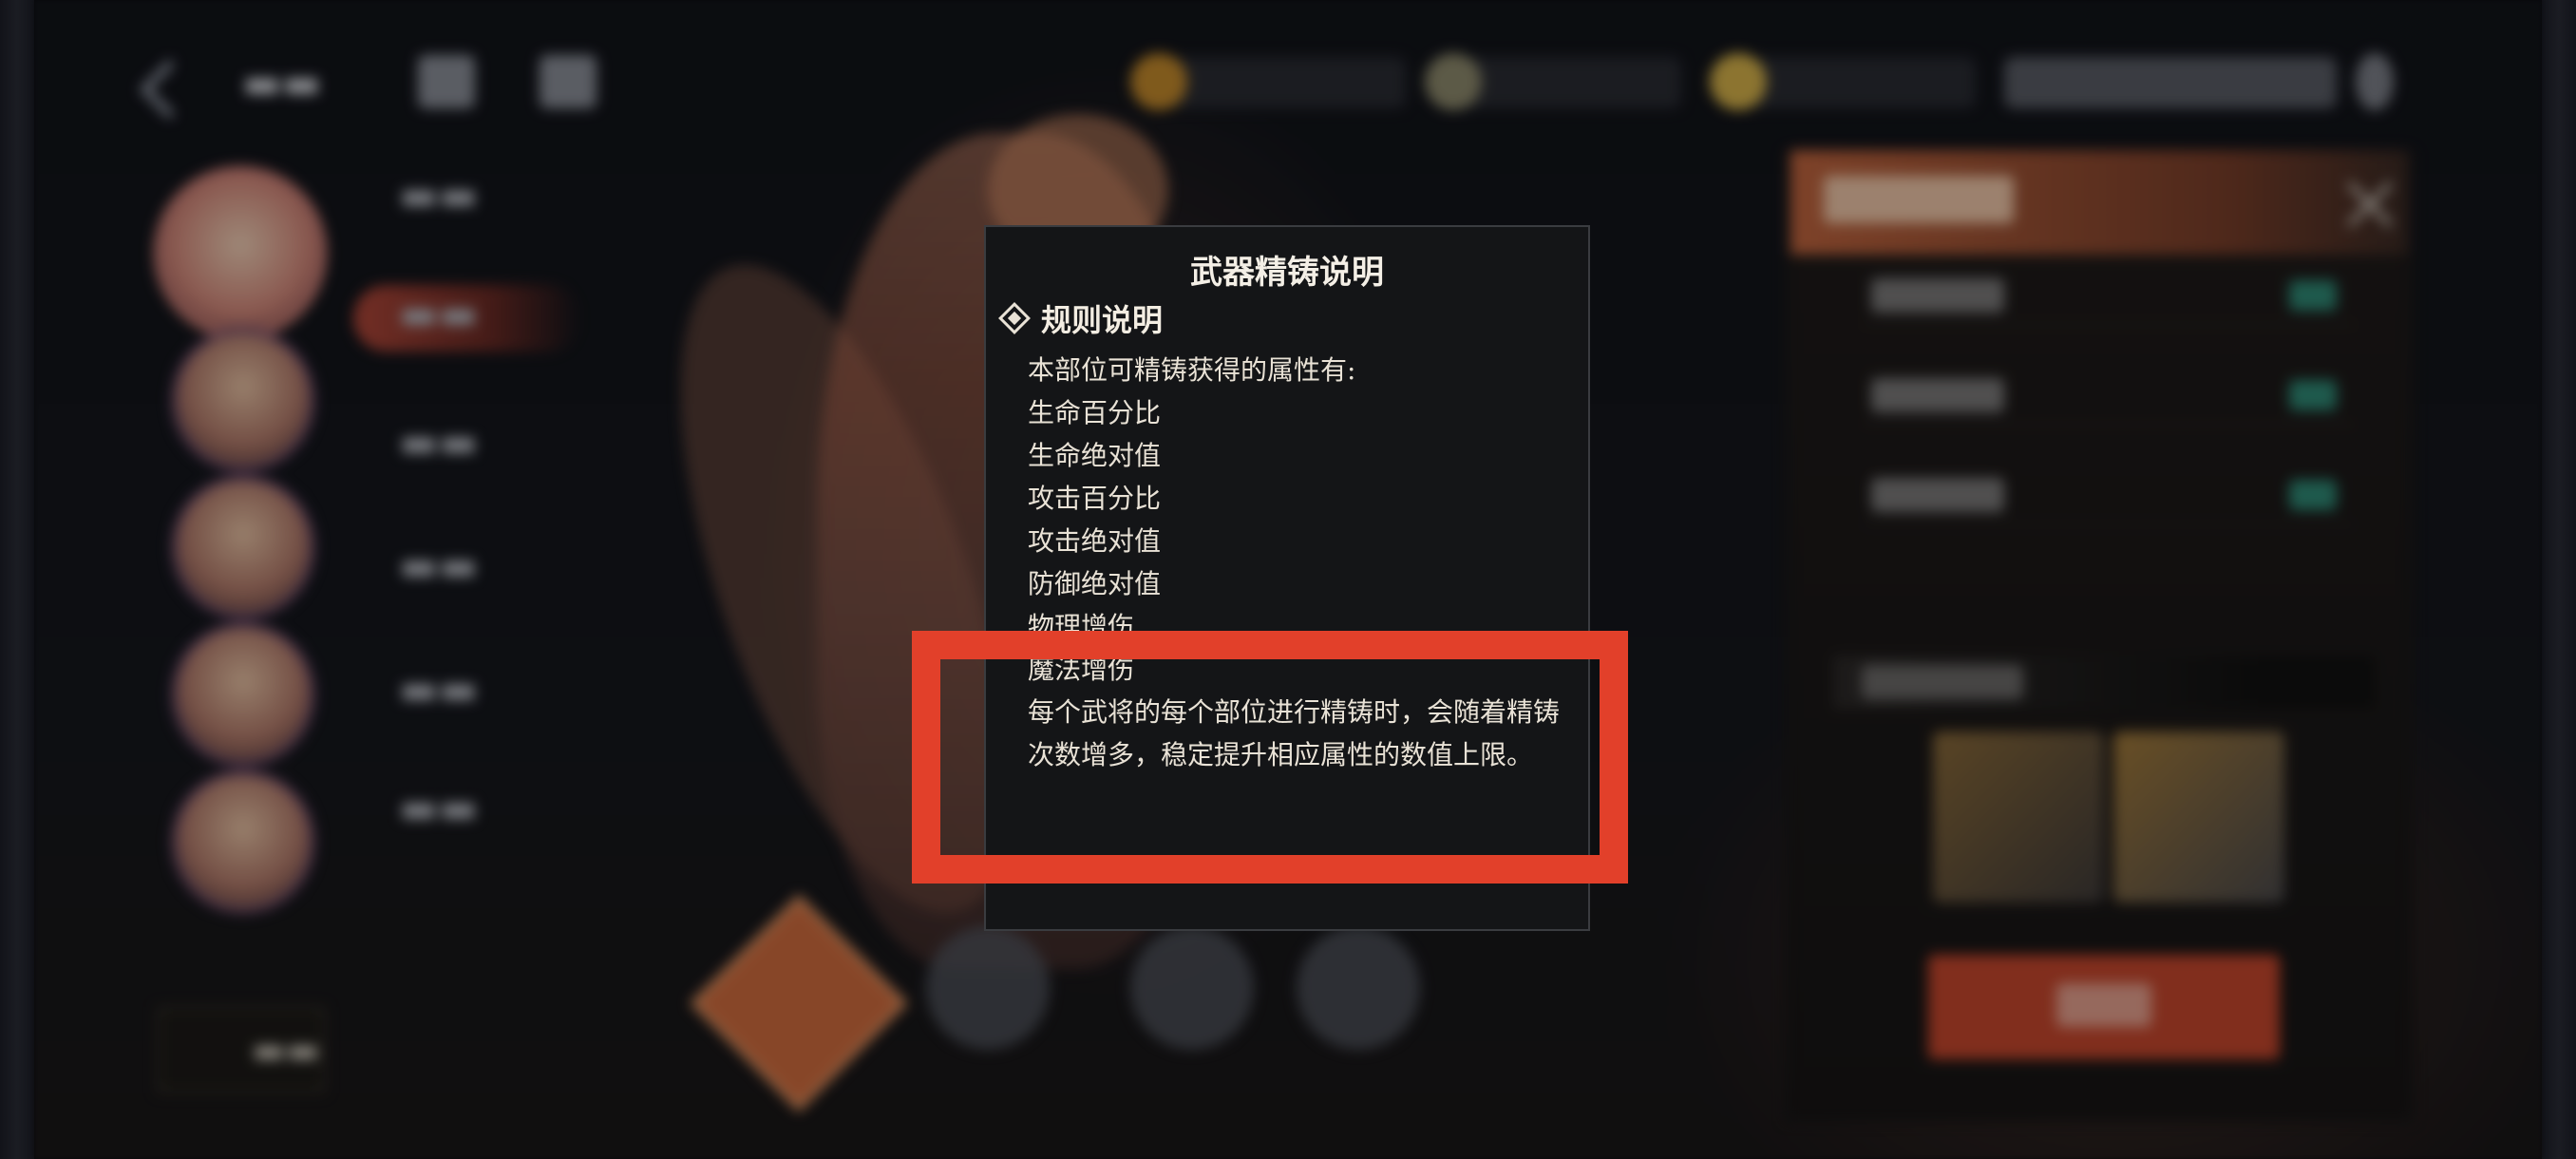 This screenshot has width=2576, height=1159. What do you see at coordinates (1014, 318) in the screenshot?
I see `diamond-bullet-icon` at bounding box center [1014, 318].